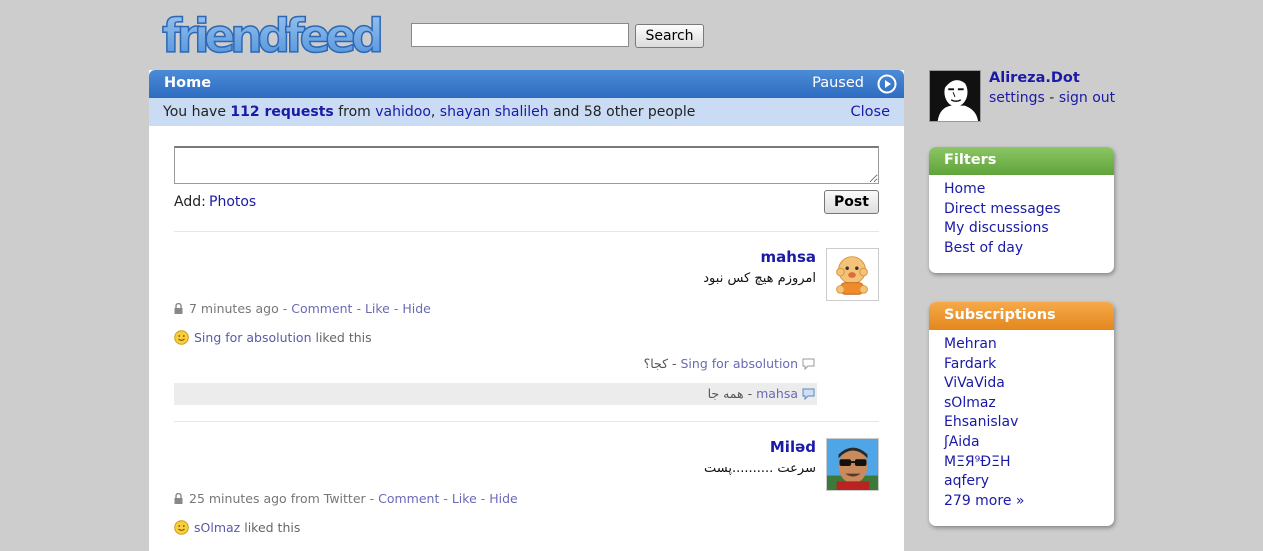 The image size is (1263, 551). Describe the element at coordinates (1034, 78) in the screenshot. I see `profile-name-link: Alireza.Dot` at that location.